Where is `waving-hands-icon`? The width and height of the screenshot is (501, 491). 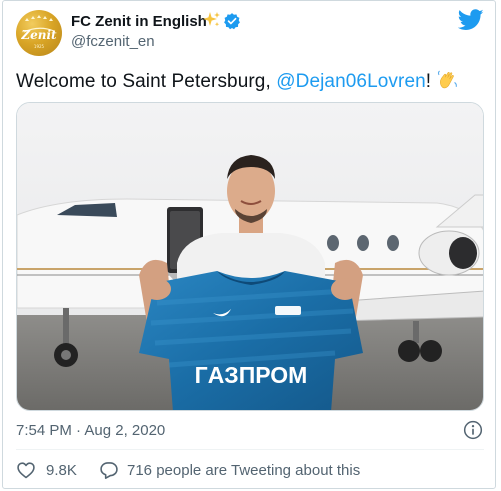
waving-hands-icon is located at coordinates (448, 79).